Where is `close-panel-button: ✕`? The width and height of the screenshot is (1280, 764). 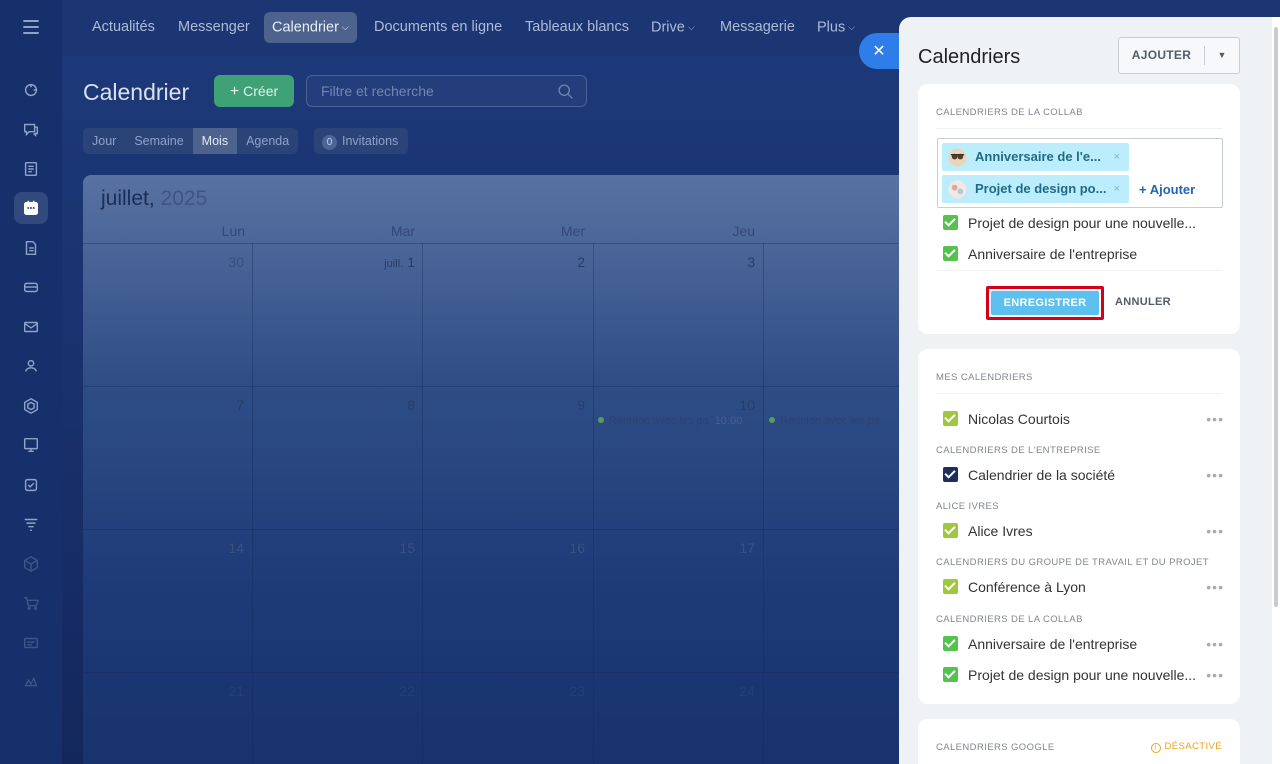 close-panel-button: ✕ is located at coordinates (881, 51).